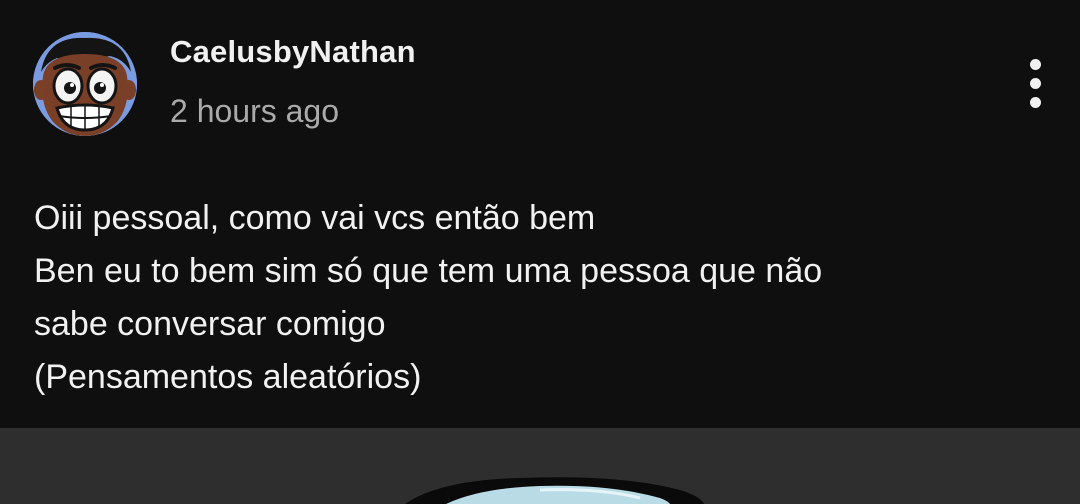 This screenshot has width=1080, height=504. What do you see at coordinates (228, 377) in the screenshot?
I see `post-body-line: (Pensamentos aleatórios)` at bounding box center [228, 377].